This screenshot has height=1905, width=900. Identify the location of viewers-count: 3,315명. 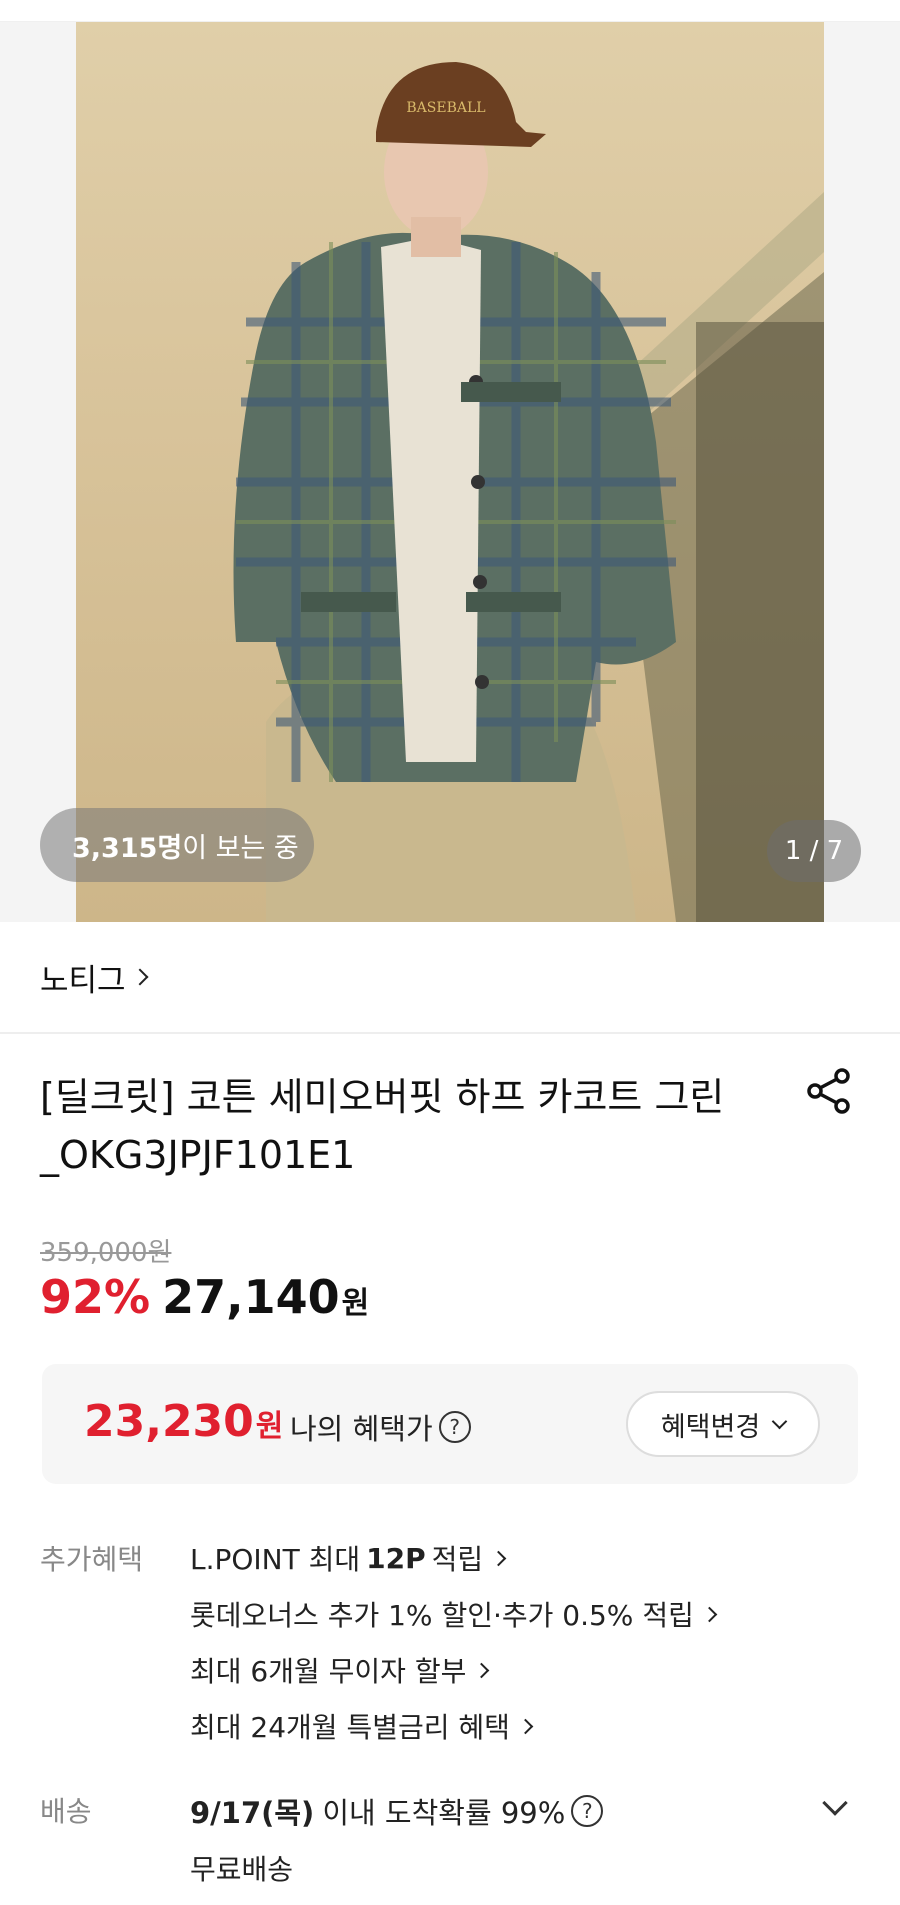
(127, 848).